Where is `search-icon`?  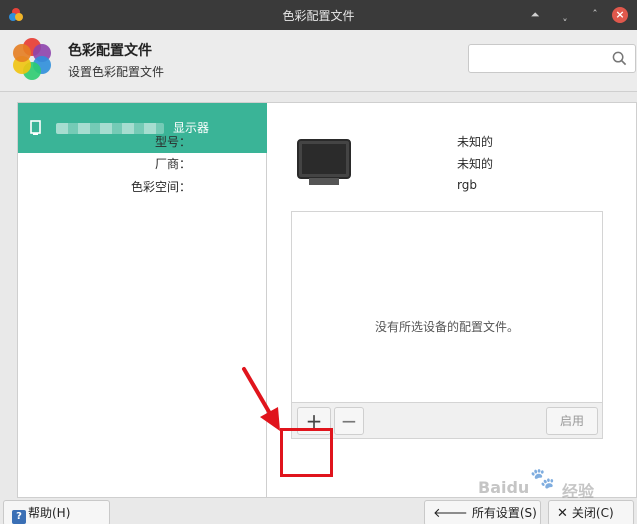 search-icon is located at coordinates (619, 58).